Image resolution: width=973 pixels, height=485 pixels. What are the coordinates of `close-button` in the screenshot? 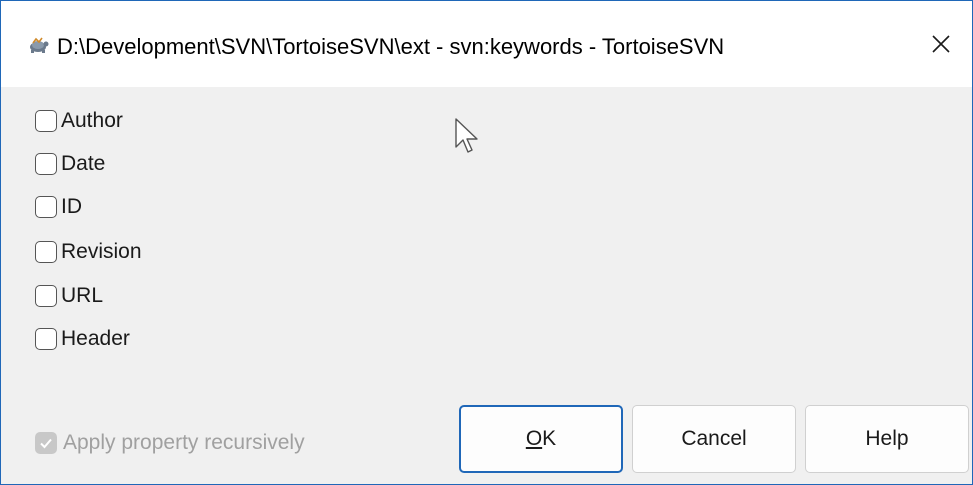 It's located at (941, 44).